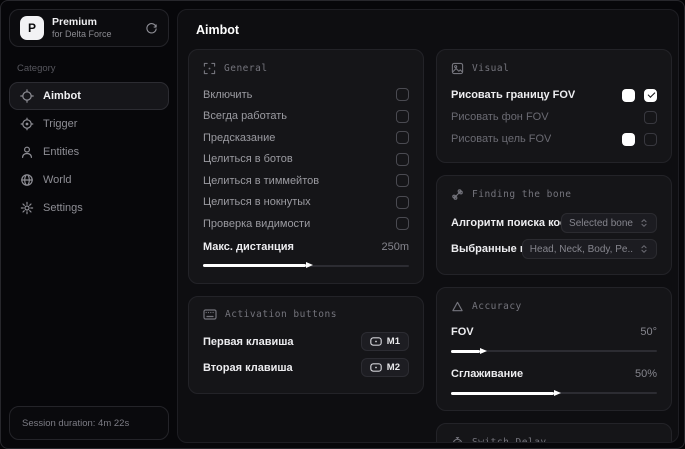 This screenshot has height=449, width=685. Describe the element at coordinates (62, 96) in the screenshot. I see `sidebar-item-label: Aimbot` at that location.